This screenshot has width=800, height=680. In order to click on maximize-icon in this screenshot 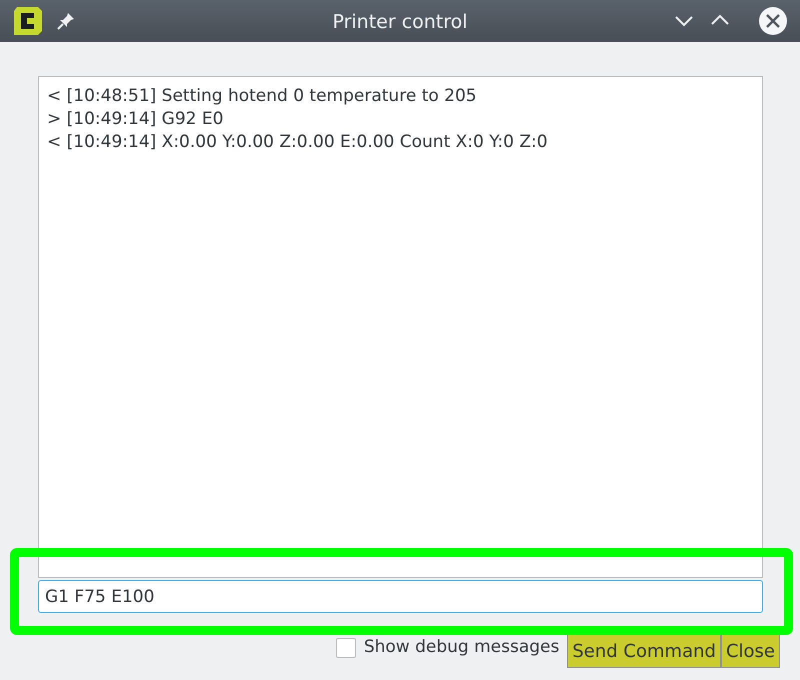, I will do `click(720, 20)`.